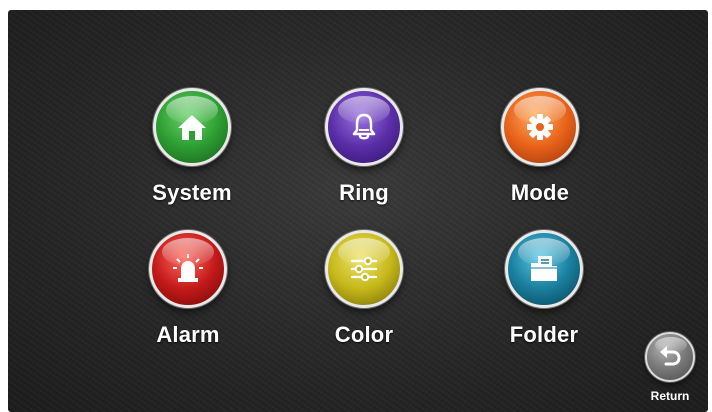  I want to click on return-button: Return, so click(670, 372).